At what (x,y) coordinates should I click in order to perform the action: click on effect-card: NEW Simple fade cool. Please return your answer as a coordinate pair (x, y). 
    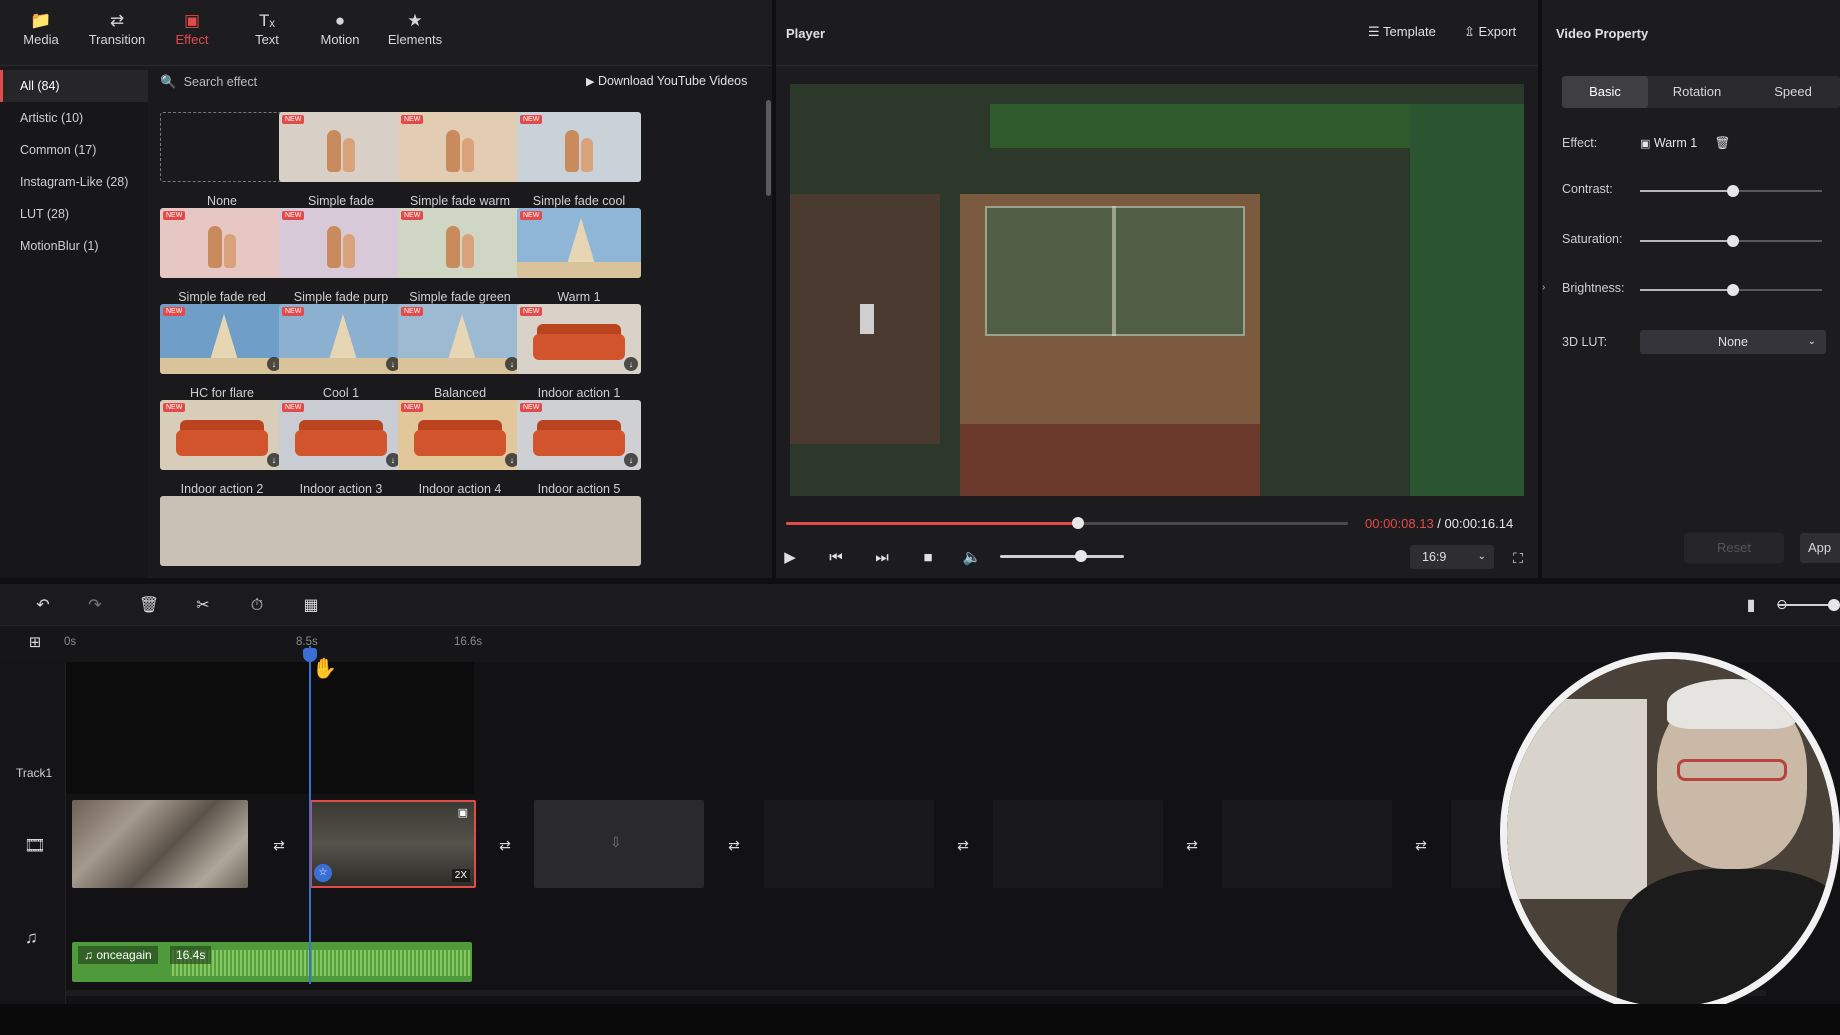
    Looking at the image, I should click on (579, 160).